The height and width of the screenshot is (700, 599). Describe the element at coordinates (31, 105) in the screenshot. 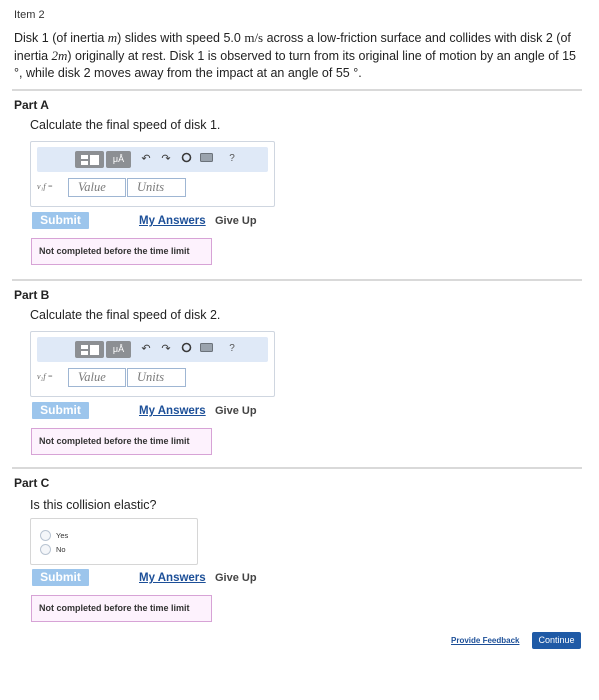

I see `part-a-label: Part A` at that location.